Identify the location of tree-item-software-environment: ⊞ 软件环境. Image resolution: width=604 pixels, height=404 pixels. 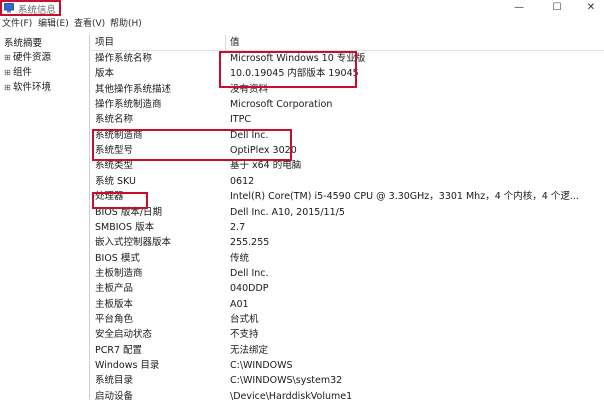
(27, 88).